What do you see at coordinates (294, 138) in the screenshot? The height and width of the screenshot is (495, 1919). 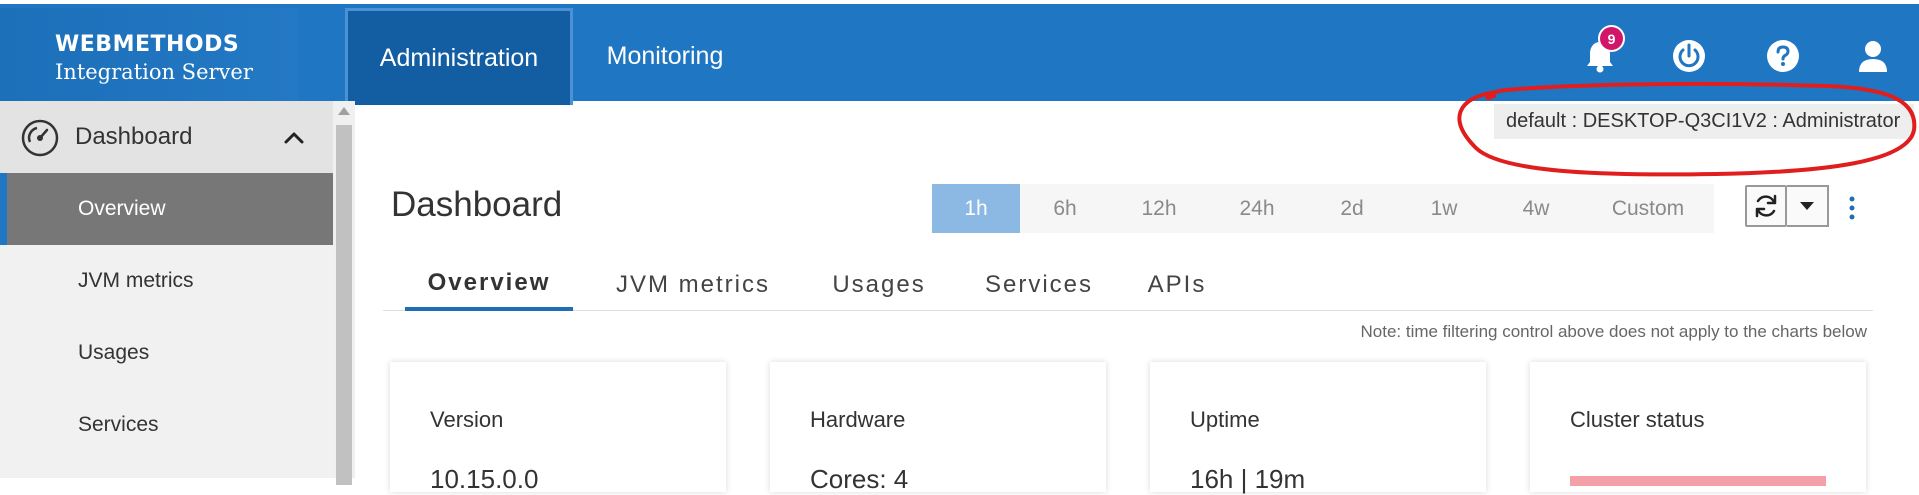 I see `chevron-up-icon` at bounding box center [294, 138].